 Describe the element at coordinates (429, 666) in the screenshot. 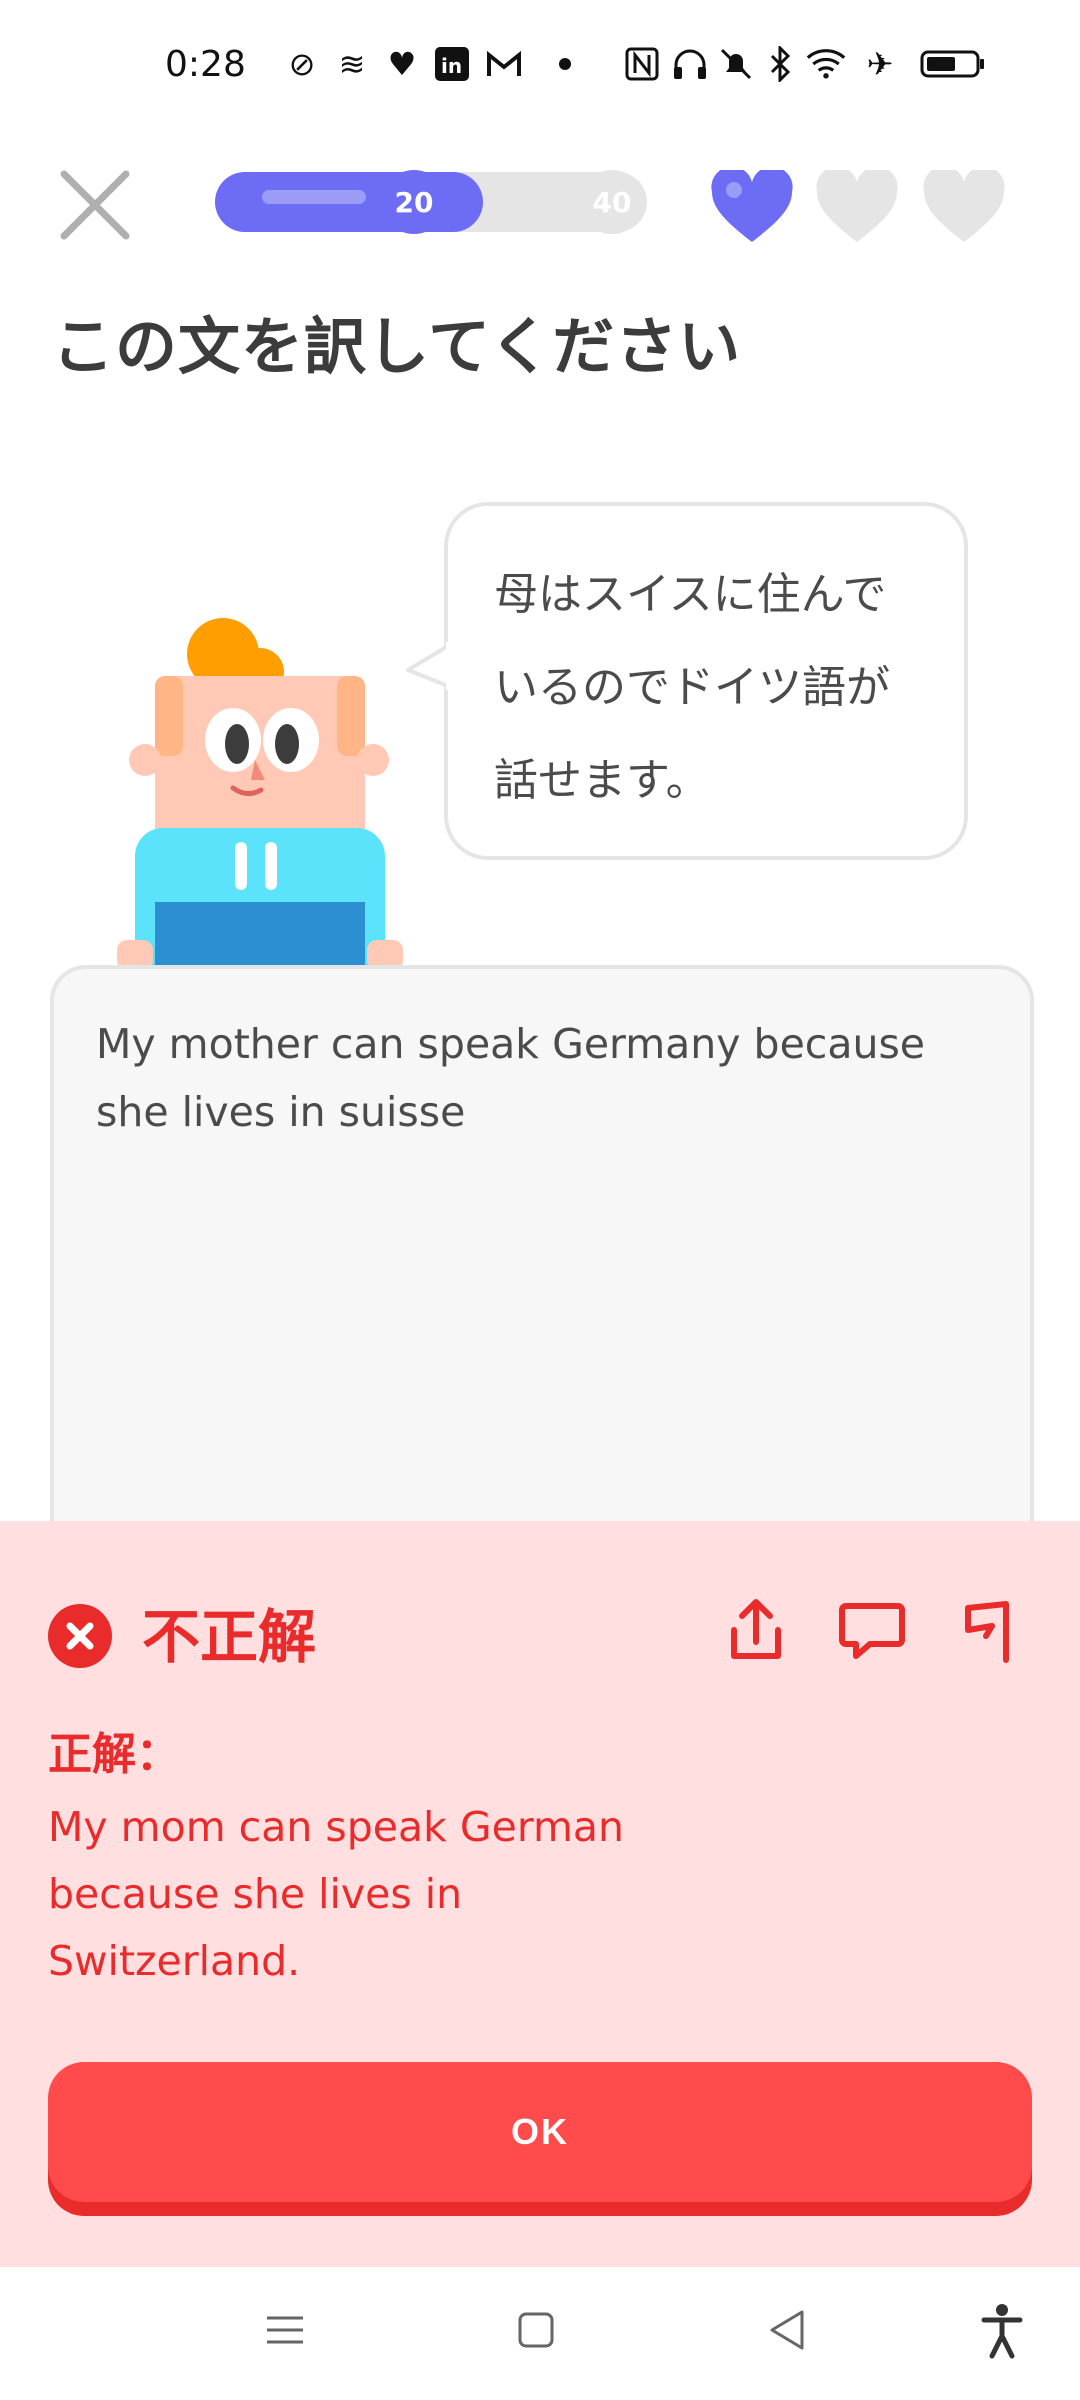

I see `speech-bubble-tail` at that location.